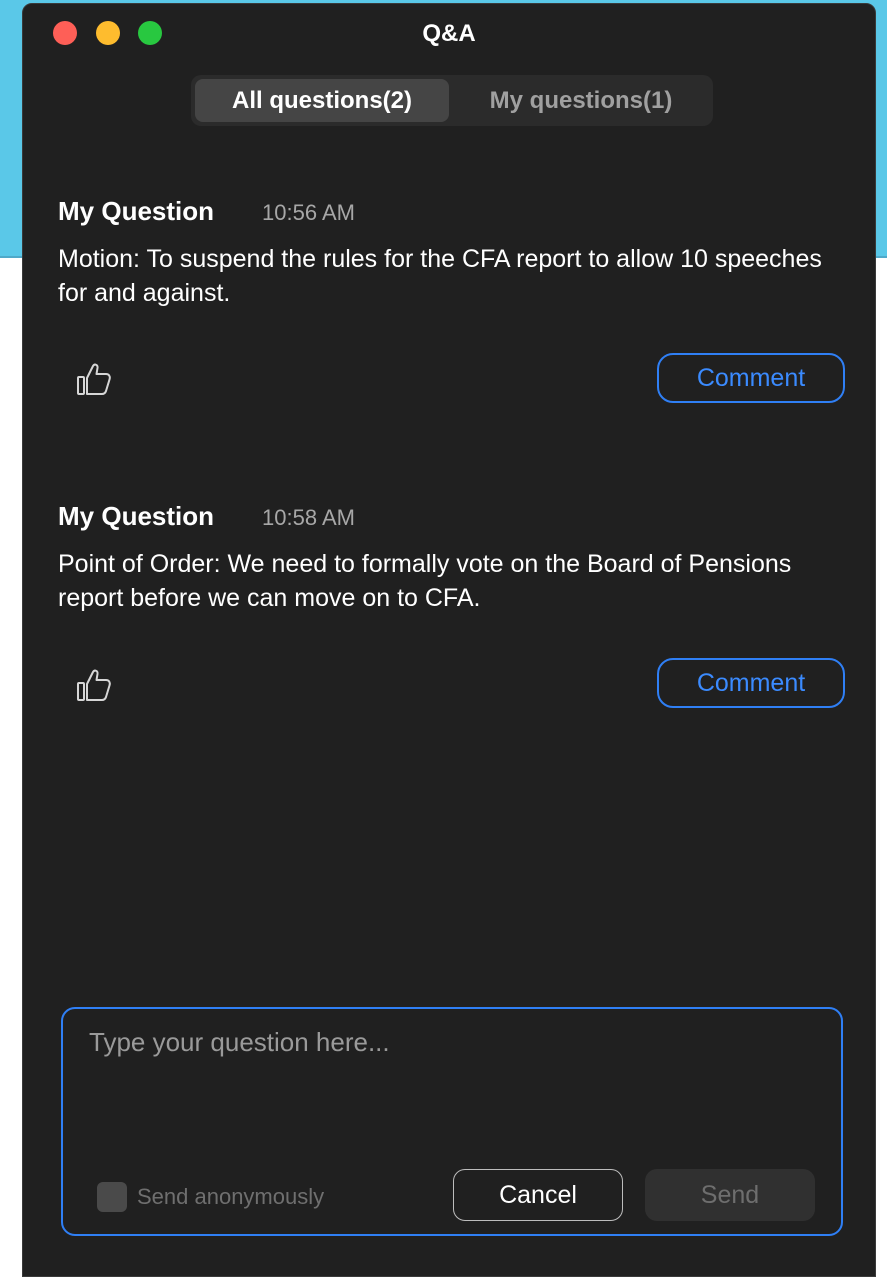 This screenshot has width=887, height=1277. I want to click on window-title: Q&A, so click(449, 33).